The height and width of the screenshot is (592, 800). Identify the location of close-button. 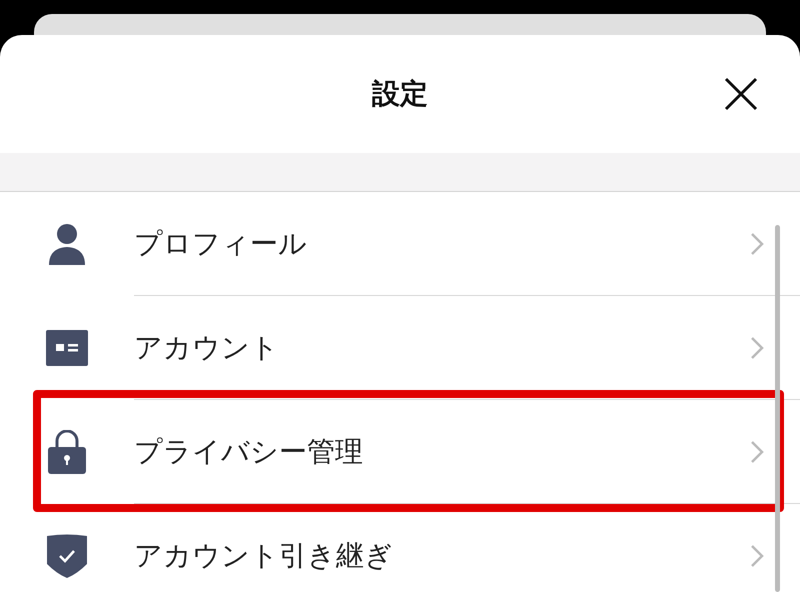
(741, 94).